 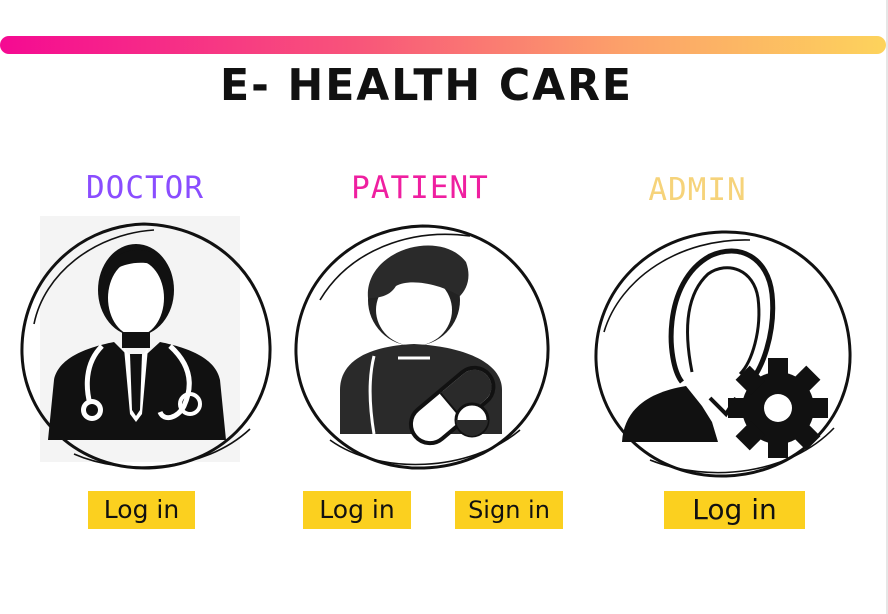 What do you see at coordinates (146, 345) in the screenshot?
I see `doctor-icon` at bounding box center [146, 345].